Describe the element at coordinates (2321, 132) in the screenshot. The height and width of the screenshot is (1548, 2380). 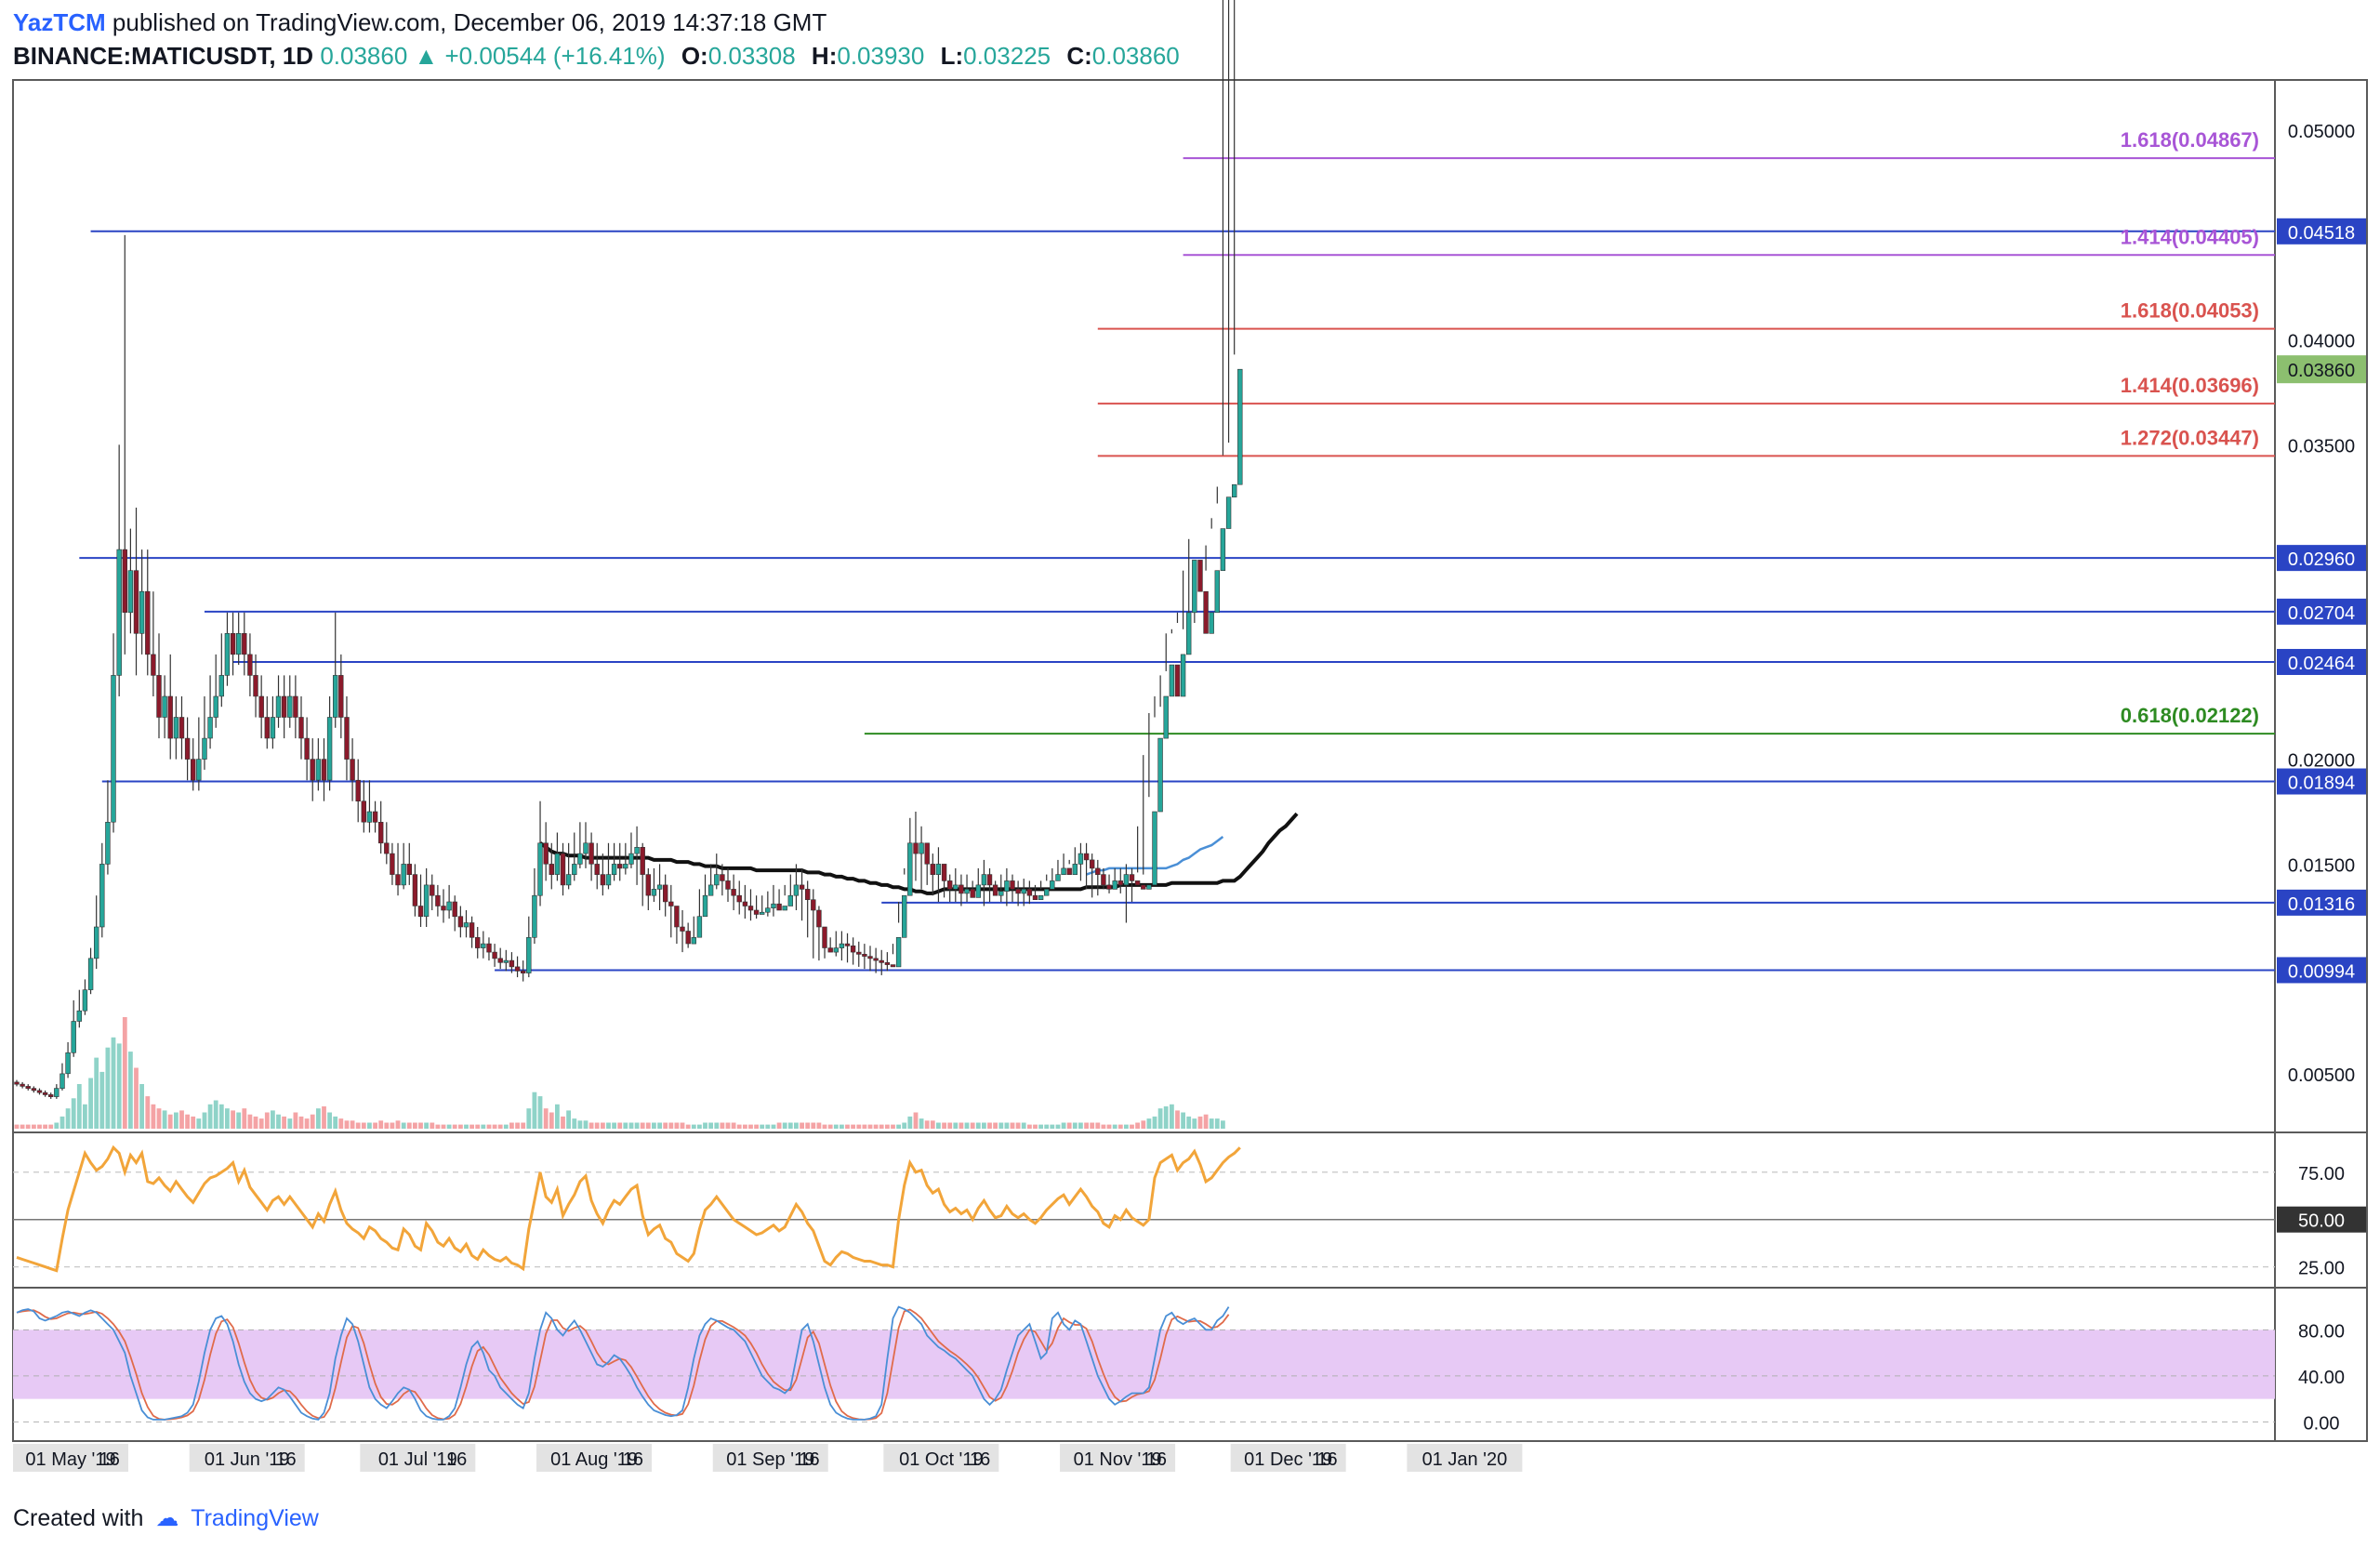
I see `price-tick-label: 0.05000` at that location.